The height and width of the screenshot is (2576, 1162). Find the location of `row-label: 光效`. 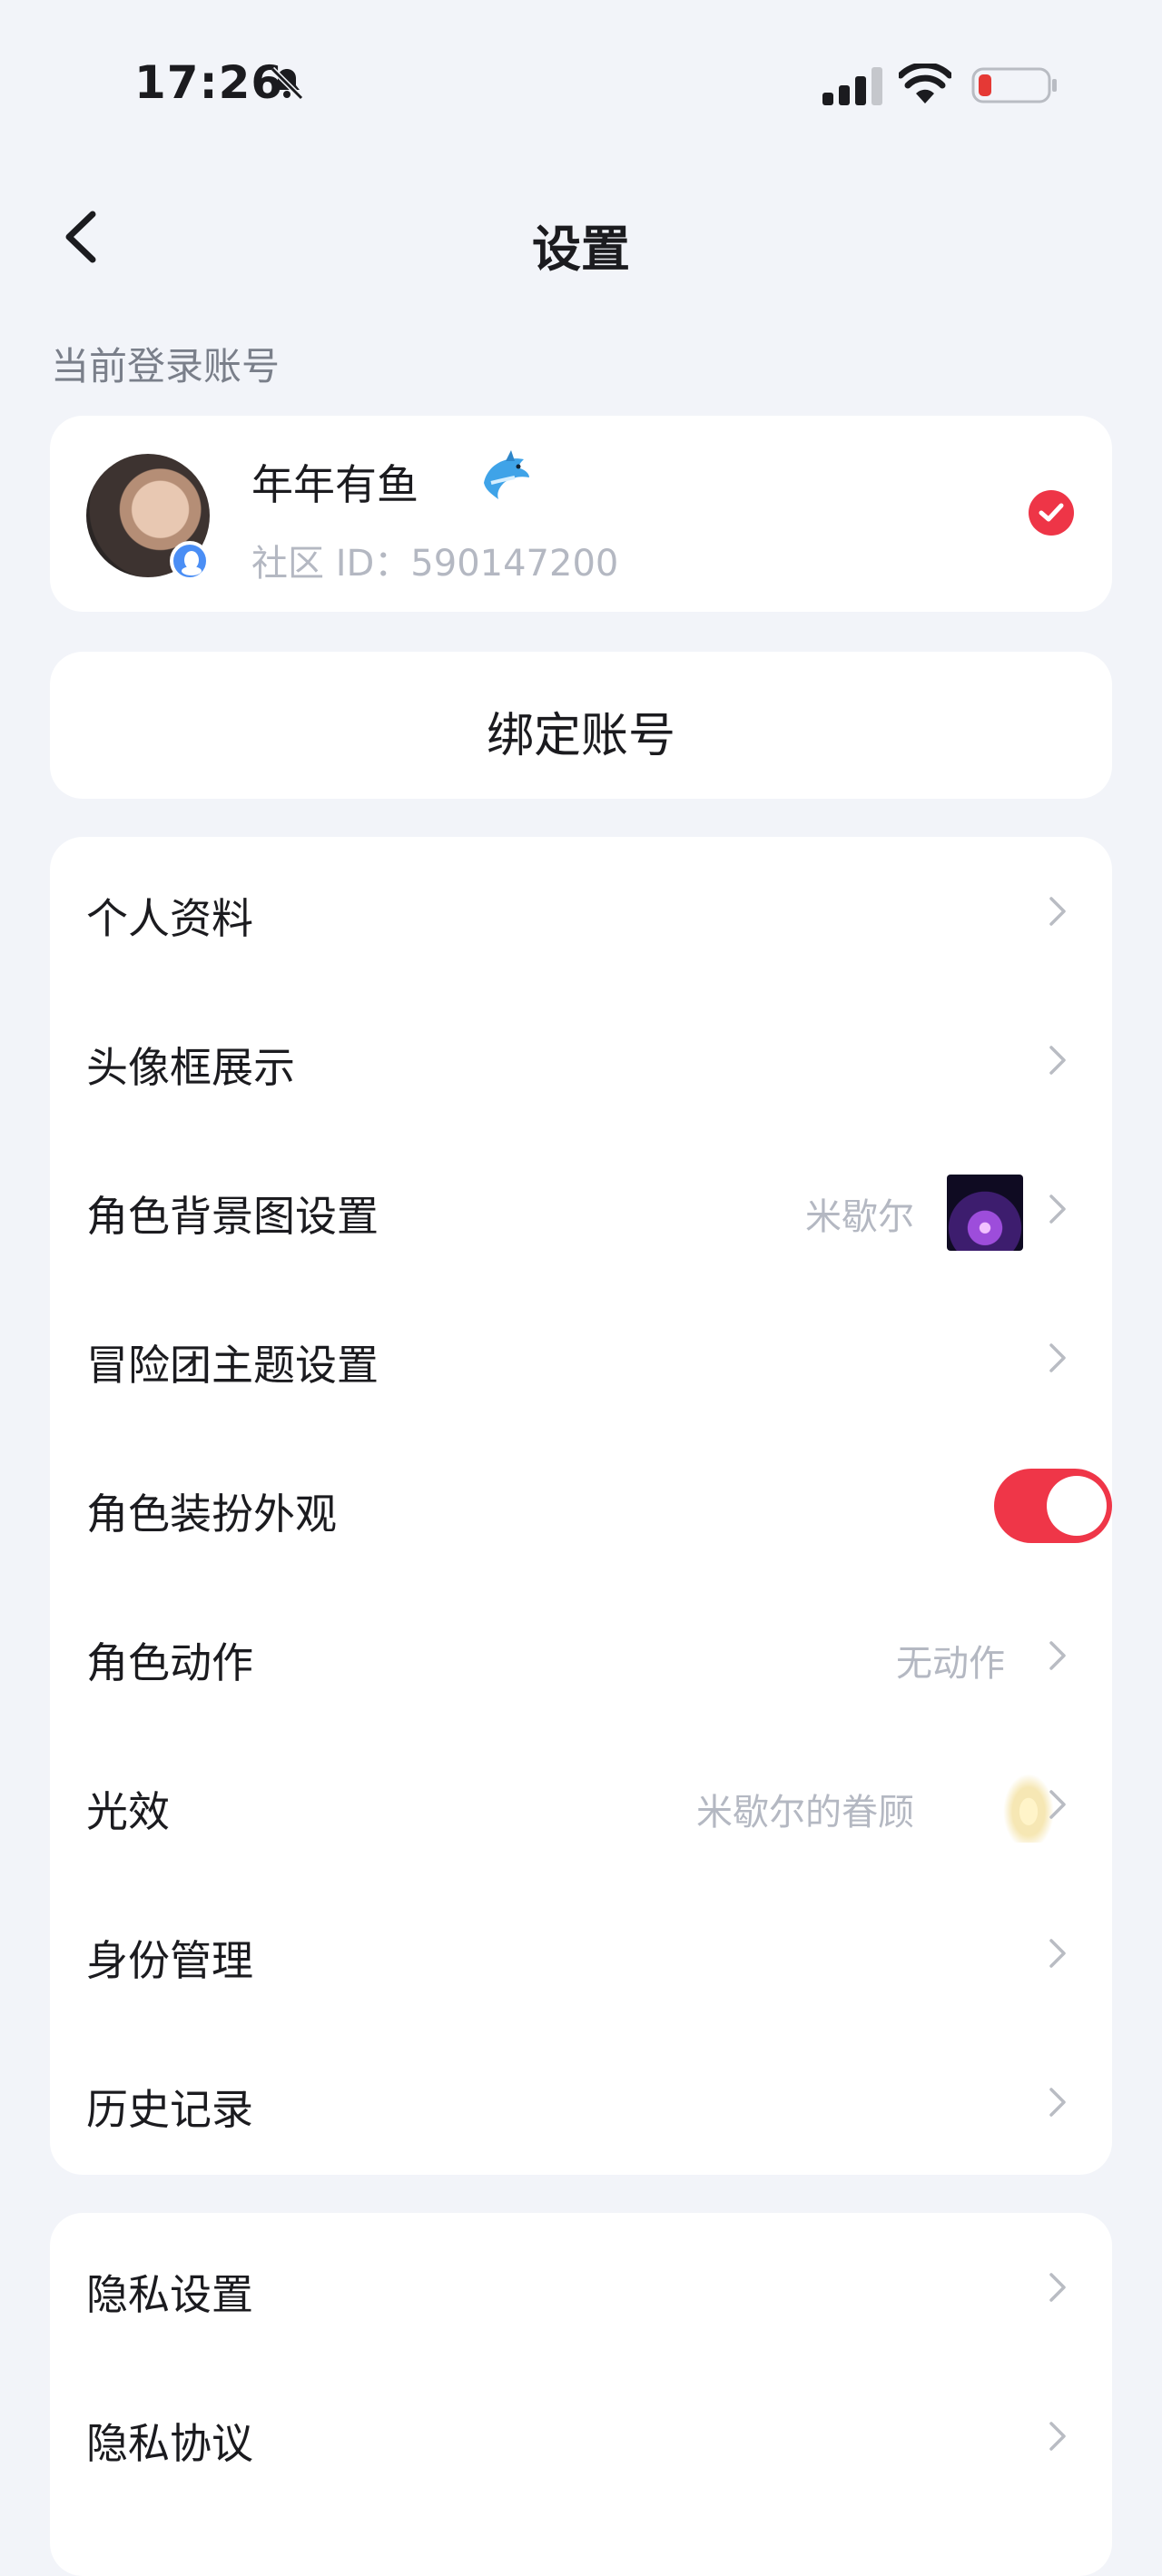

row-label: 光效 is located at coordinates (128, 1811).